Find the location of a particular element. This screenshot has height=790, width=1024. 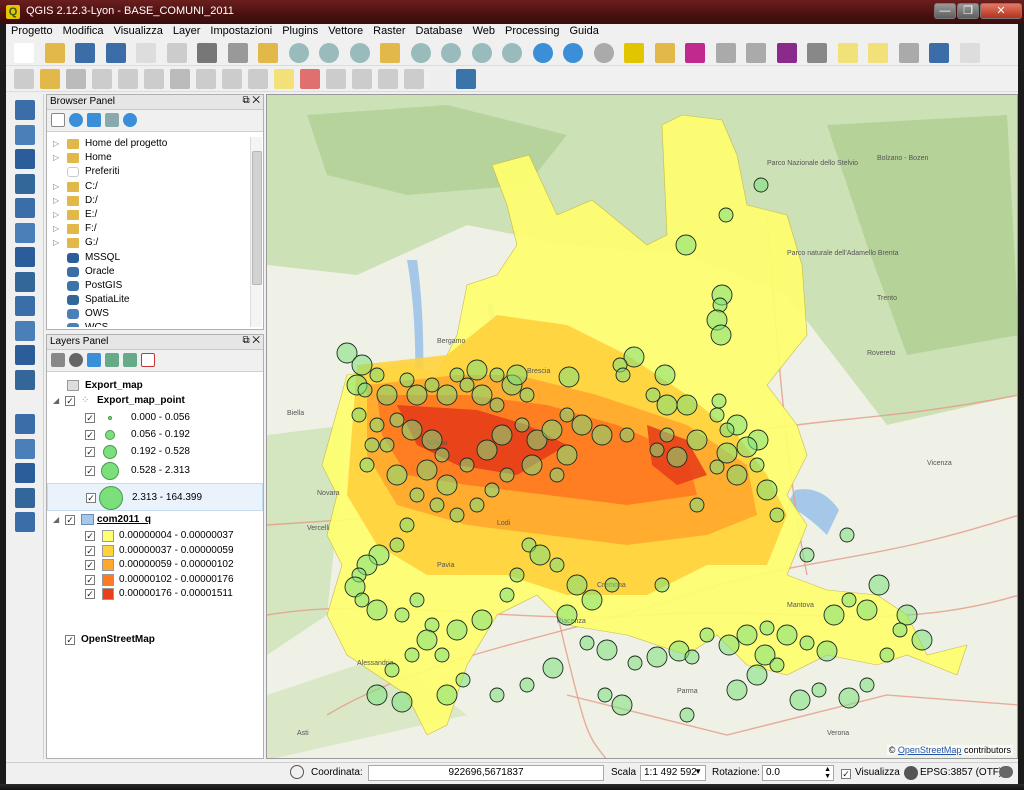

add-feature-icon is located at coordinates (102, 79).